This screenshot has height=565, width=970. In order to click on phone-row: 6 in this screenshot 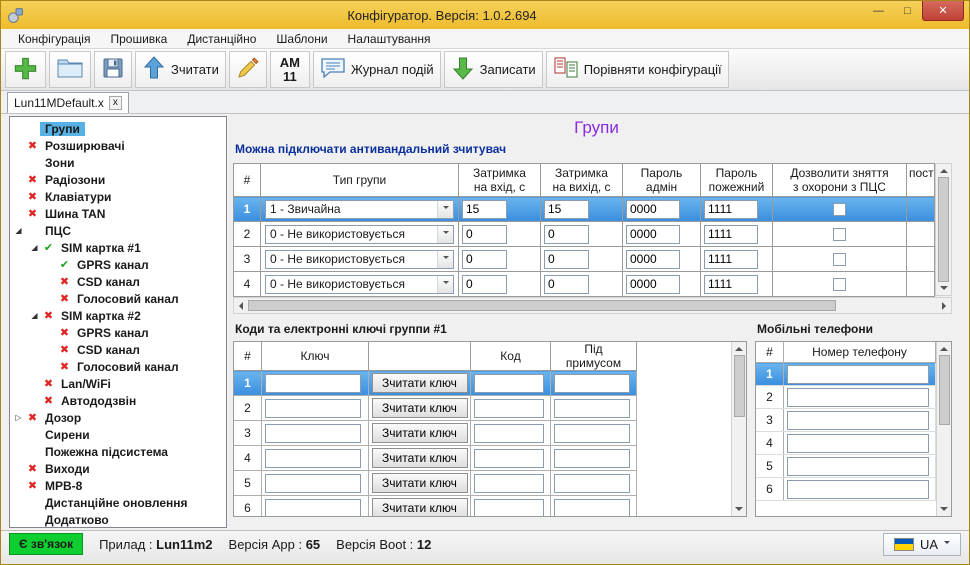, I will do `click(846, 489)`.